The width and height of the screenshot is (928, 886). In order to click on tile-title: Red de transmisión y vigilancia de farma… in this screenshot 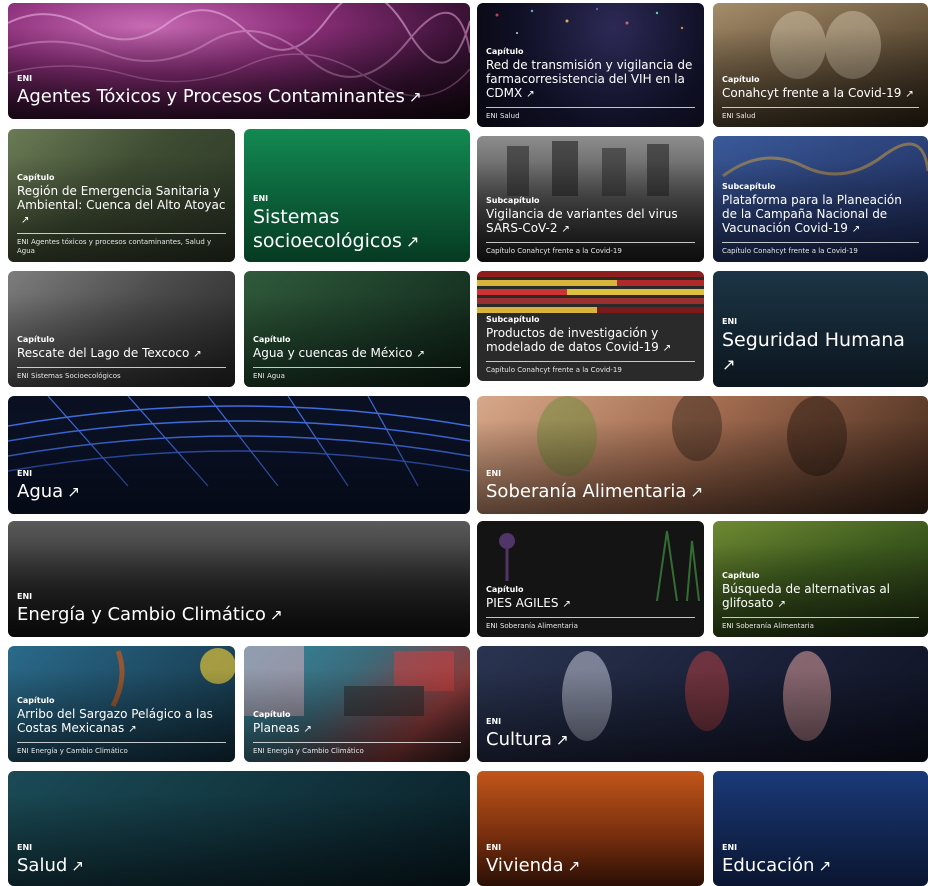, I will do `click(589, 79)`.